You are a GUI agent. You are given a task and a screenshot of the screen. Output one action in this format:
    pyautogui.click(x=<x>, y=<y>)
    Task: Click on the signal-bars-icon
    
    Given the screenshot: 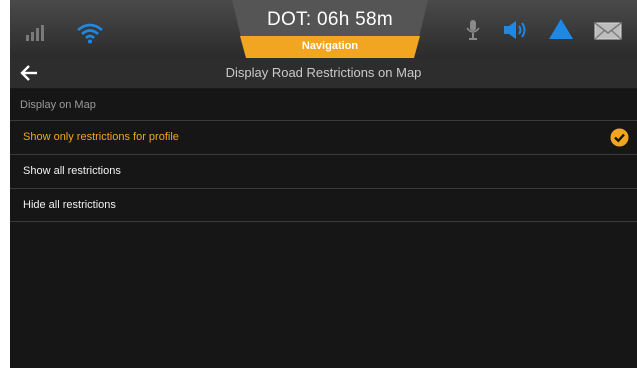 What is the action you would take?
    pyautogui.click(x=37, y=35)
    